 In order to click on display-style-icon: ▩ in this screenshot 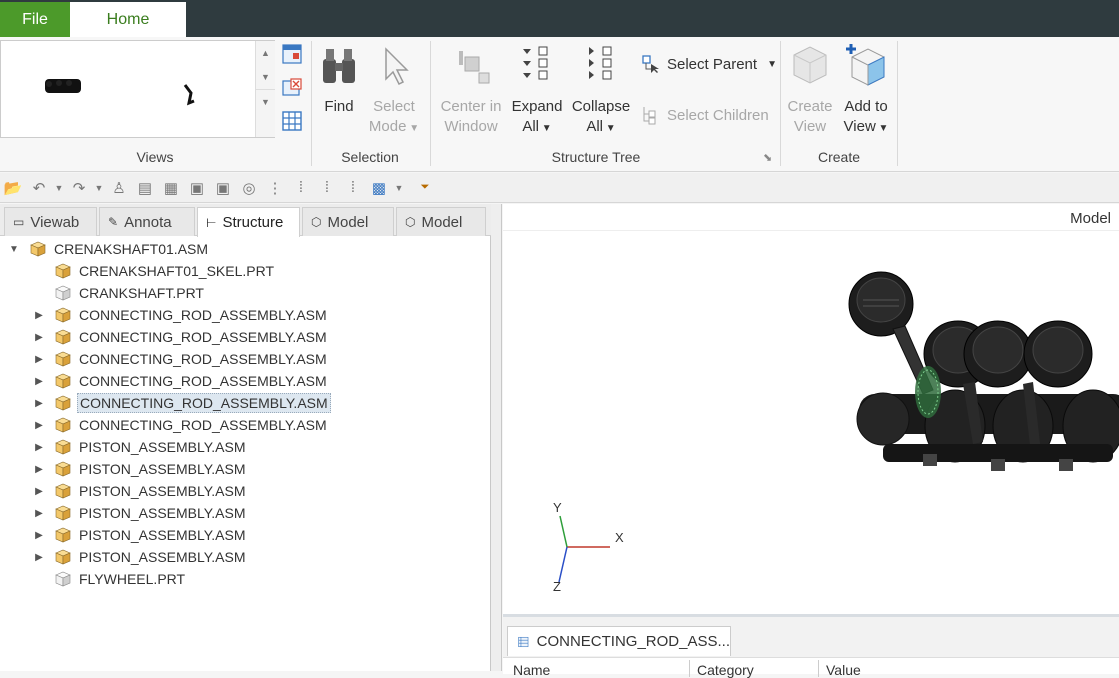, I will do `click(379, 188)`.